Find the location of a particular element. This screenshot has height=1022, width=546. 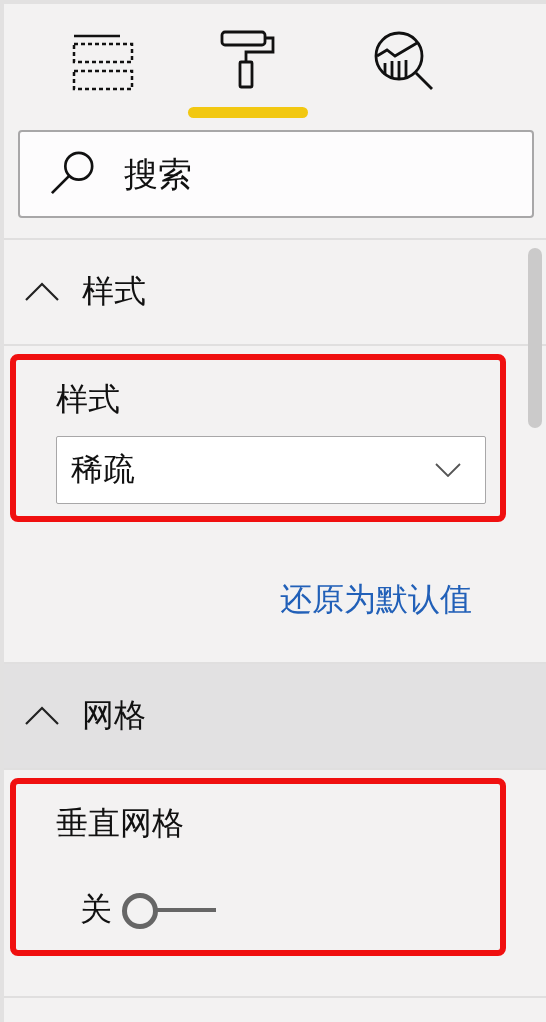

scrollbar is located at coordinates (535, 338).